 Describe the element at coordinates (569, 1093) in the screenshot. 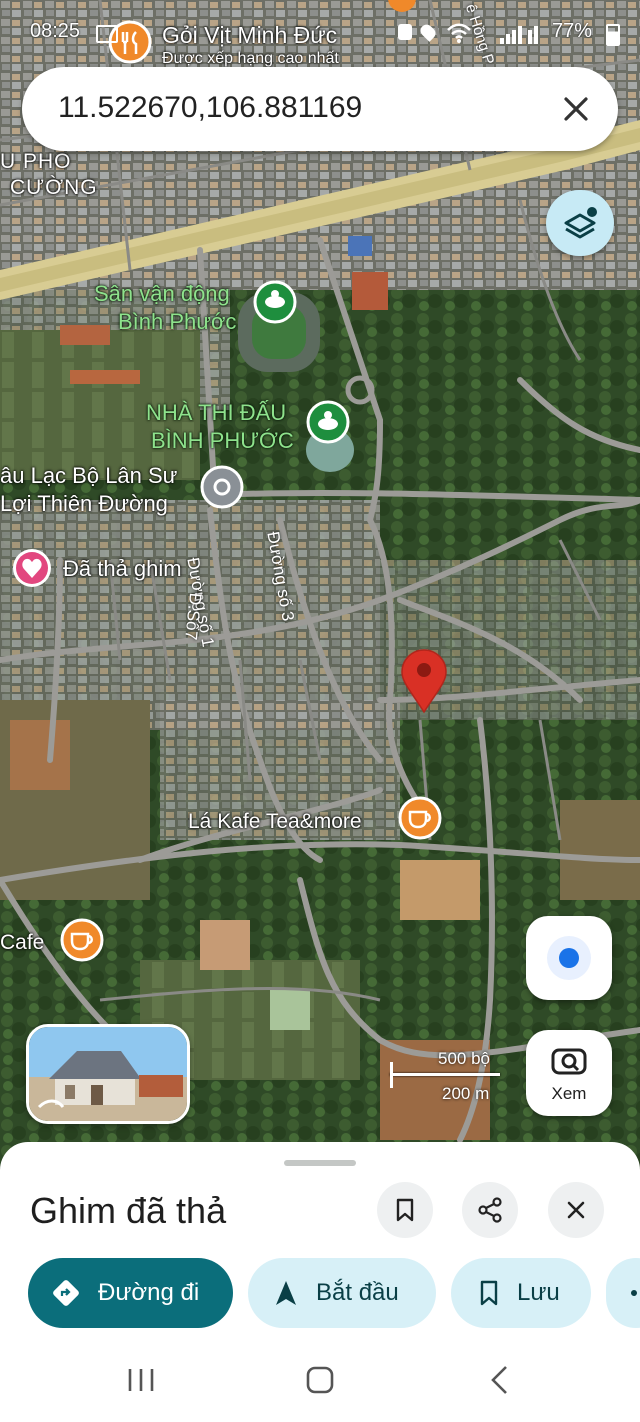

I see `lens-label: Xem` at that location.